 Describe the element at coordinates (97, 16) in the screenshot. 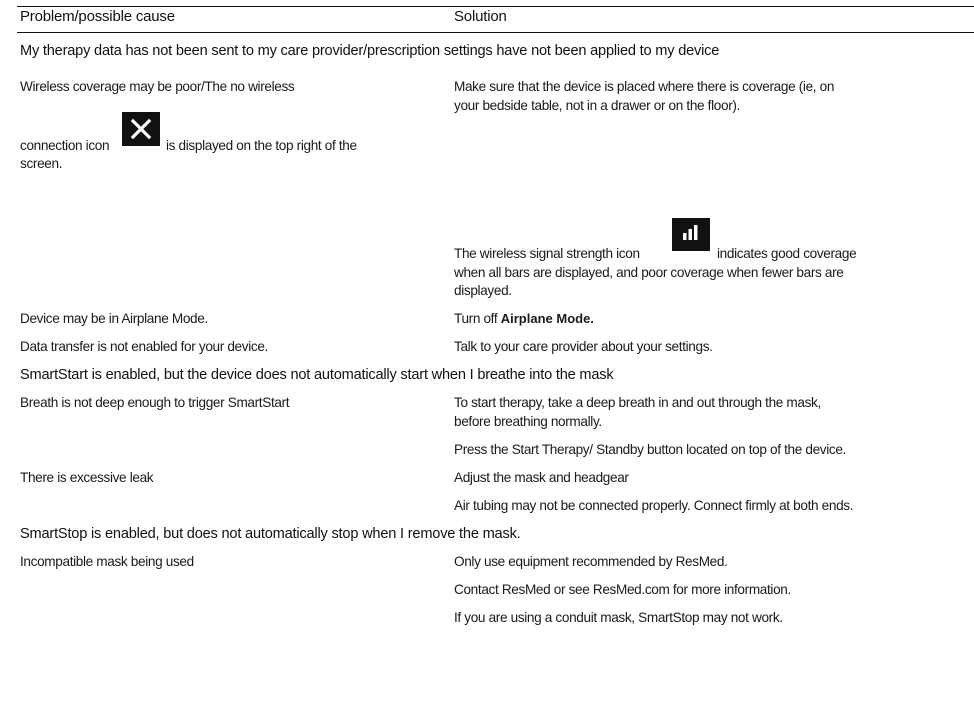

I see `header-problem-cause: Problem/possible cause` at that location.